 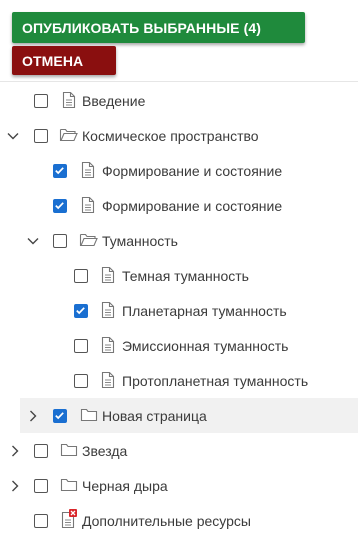 I want to click on tree-item: Эмиссионная туманность, so click(x=179, y=345).